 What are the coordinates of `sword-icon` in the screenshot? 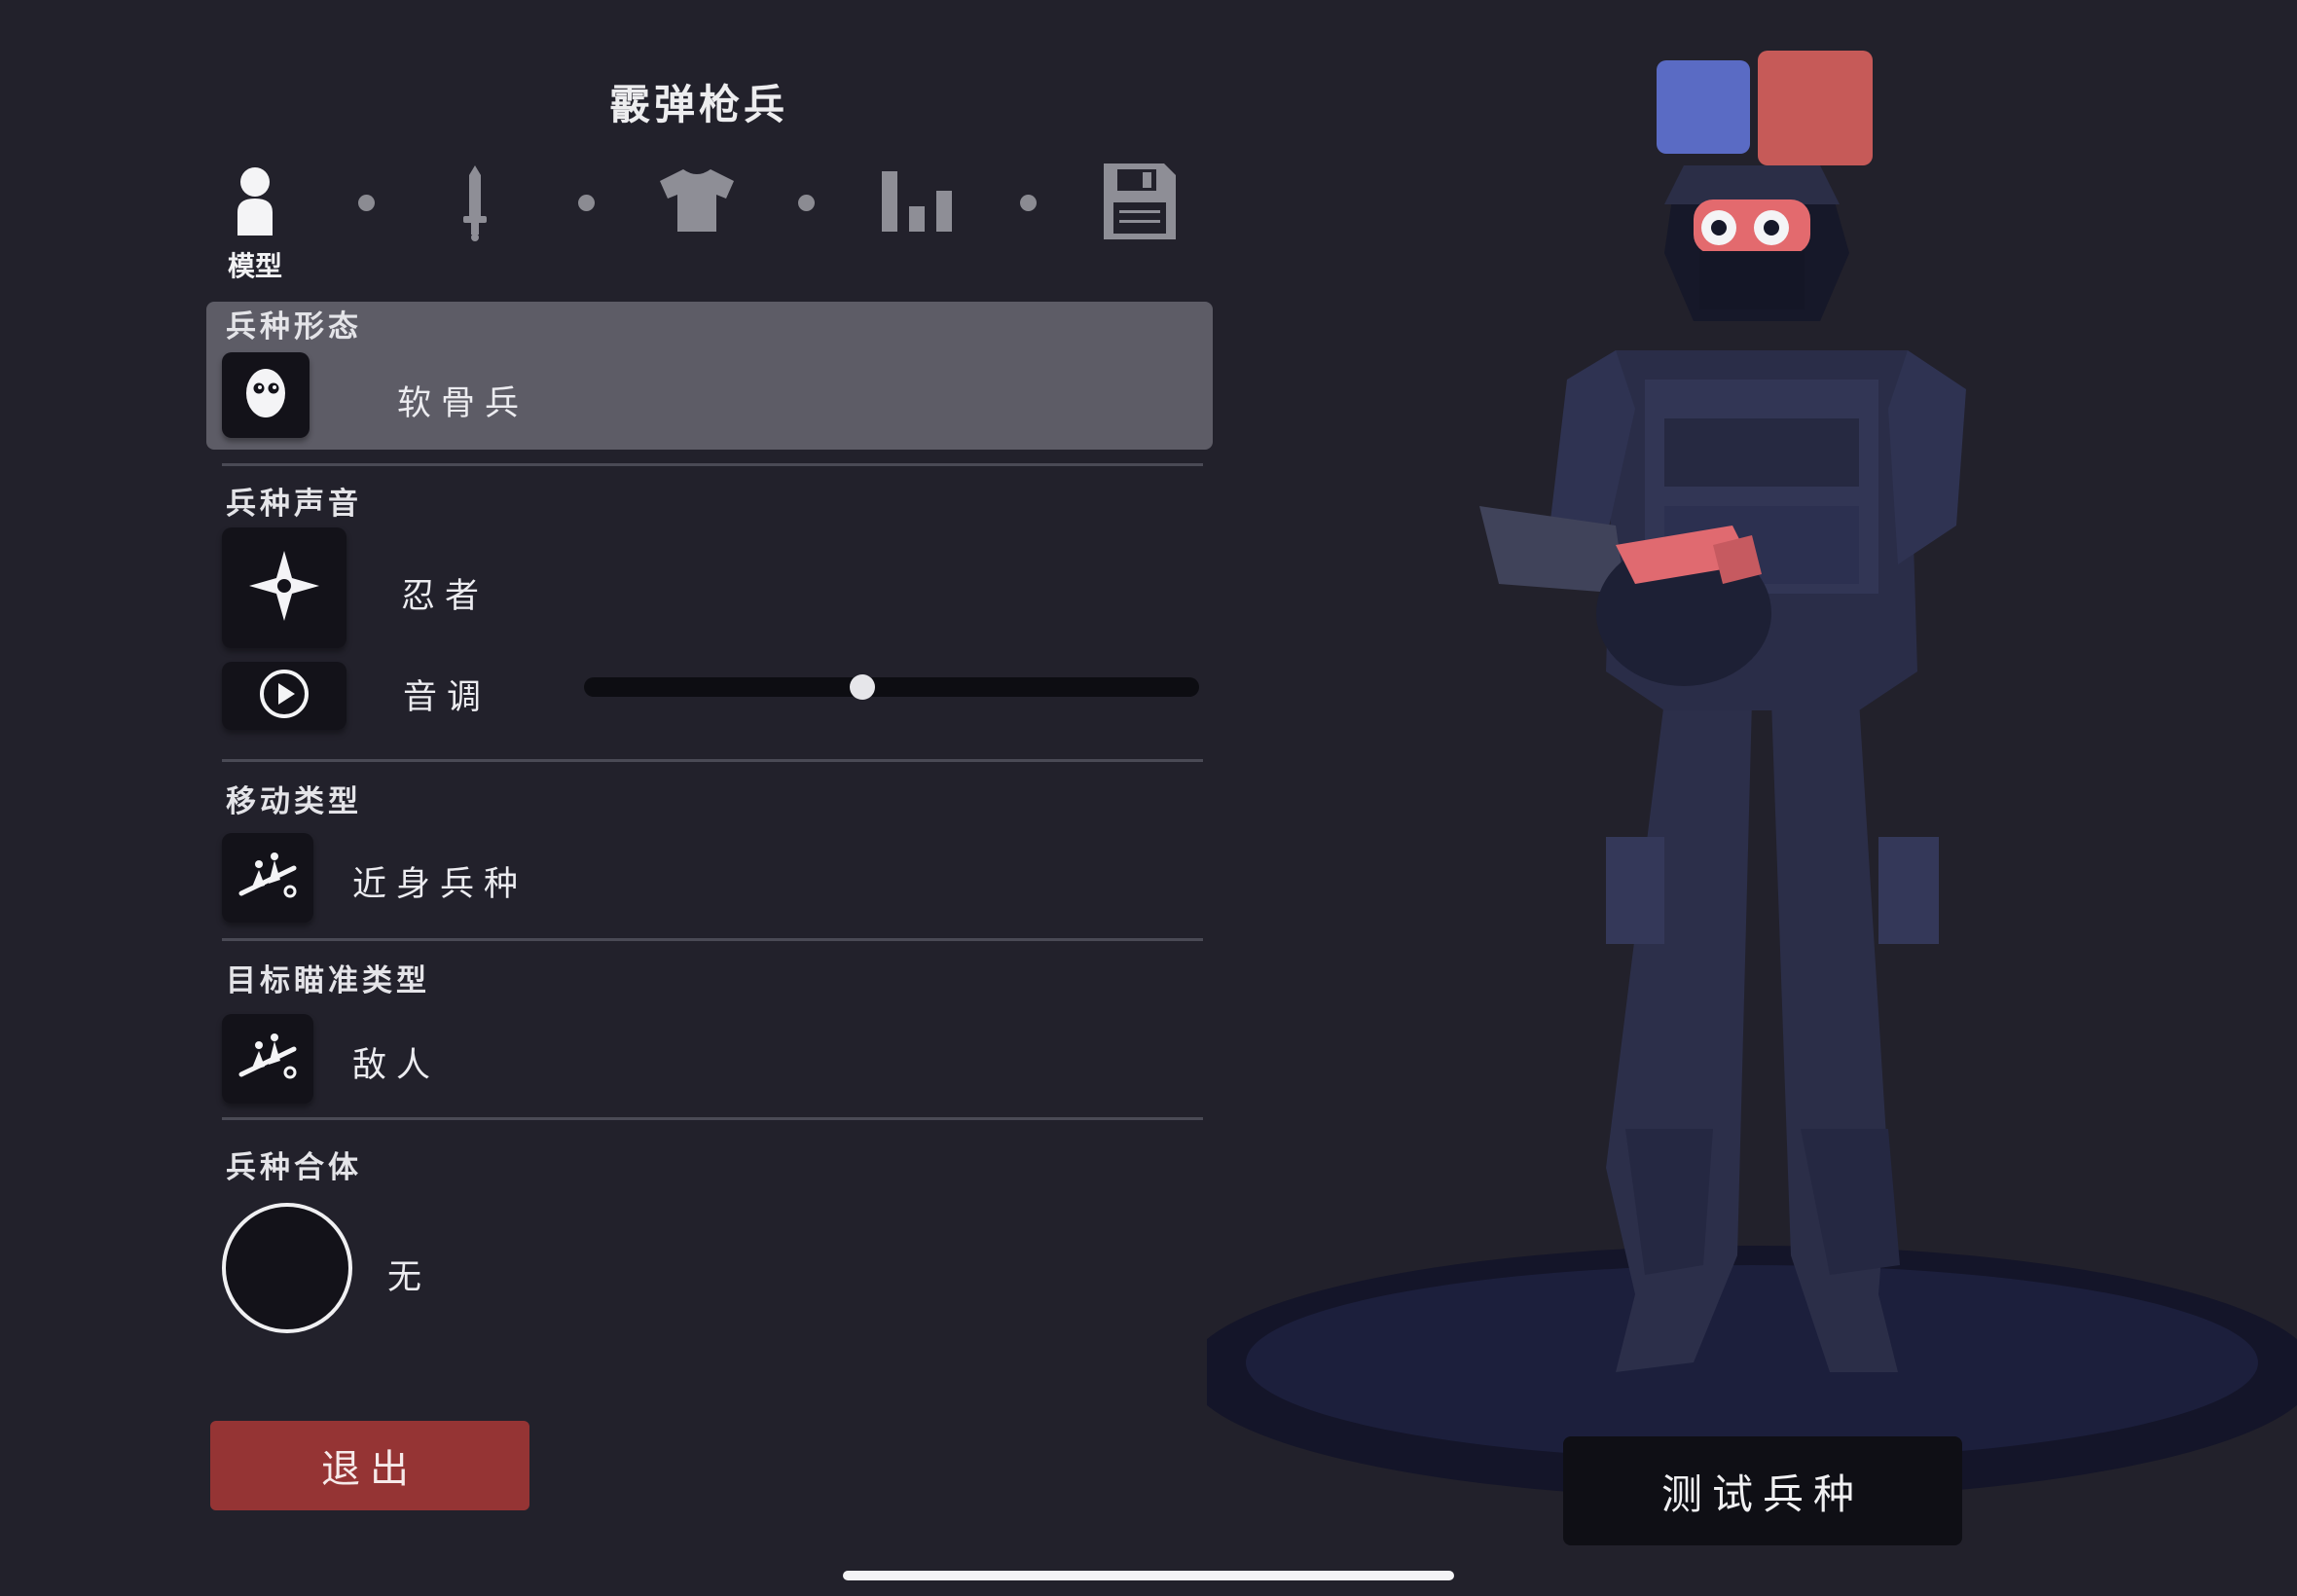 It's located at (474, 202).